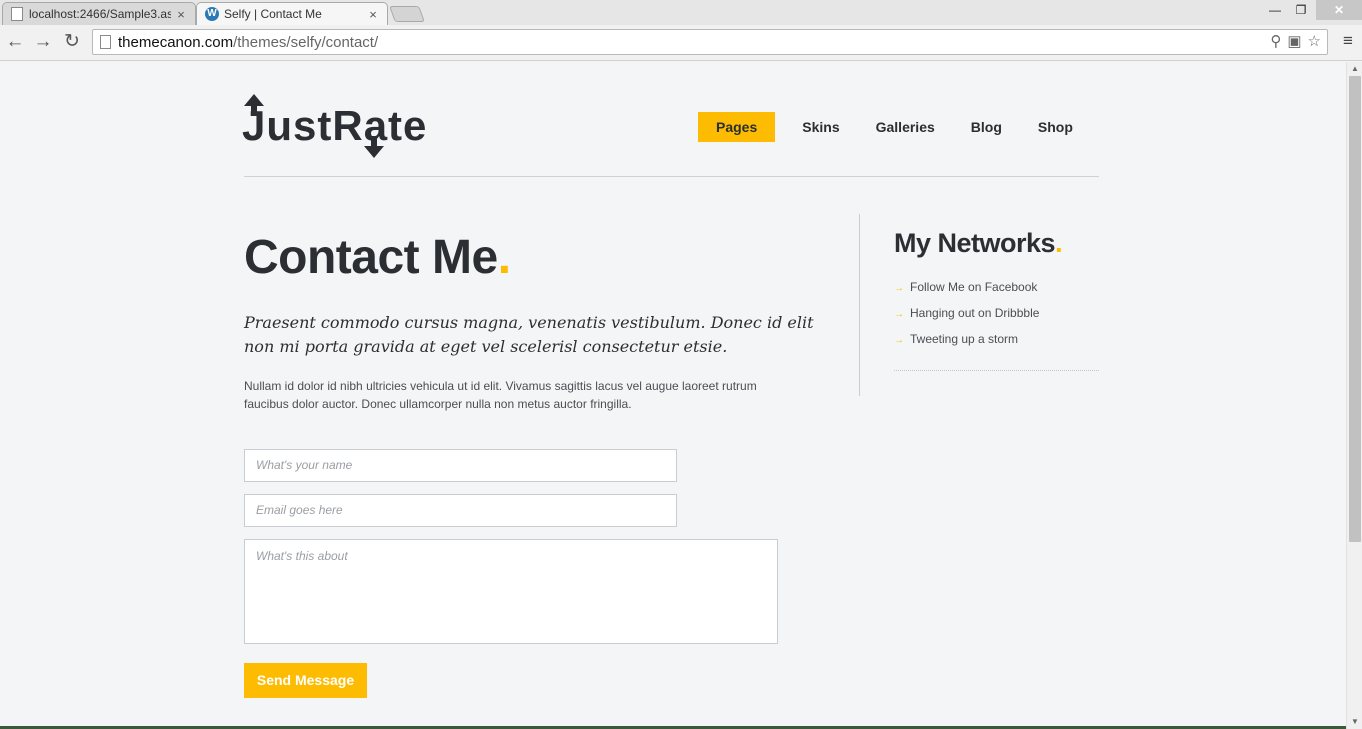 This screenshot has height=729, width=1362. What do you see at coordinates (306, 42) in the screenshot?
I see `url-path: /themes/selfy/contact/` at bounding box center [306, 42].